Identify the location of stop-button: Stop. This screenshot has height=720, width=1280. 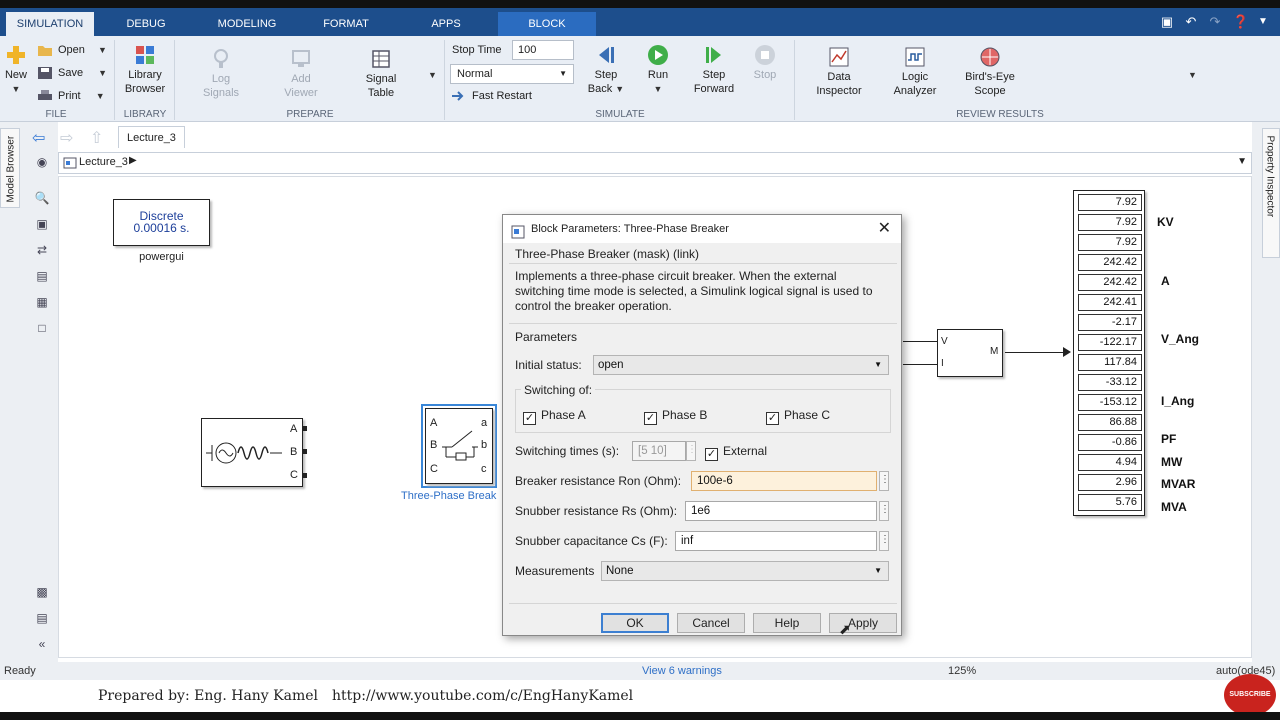
(765, 63).